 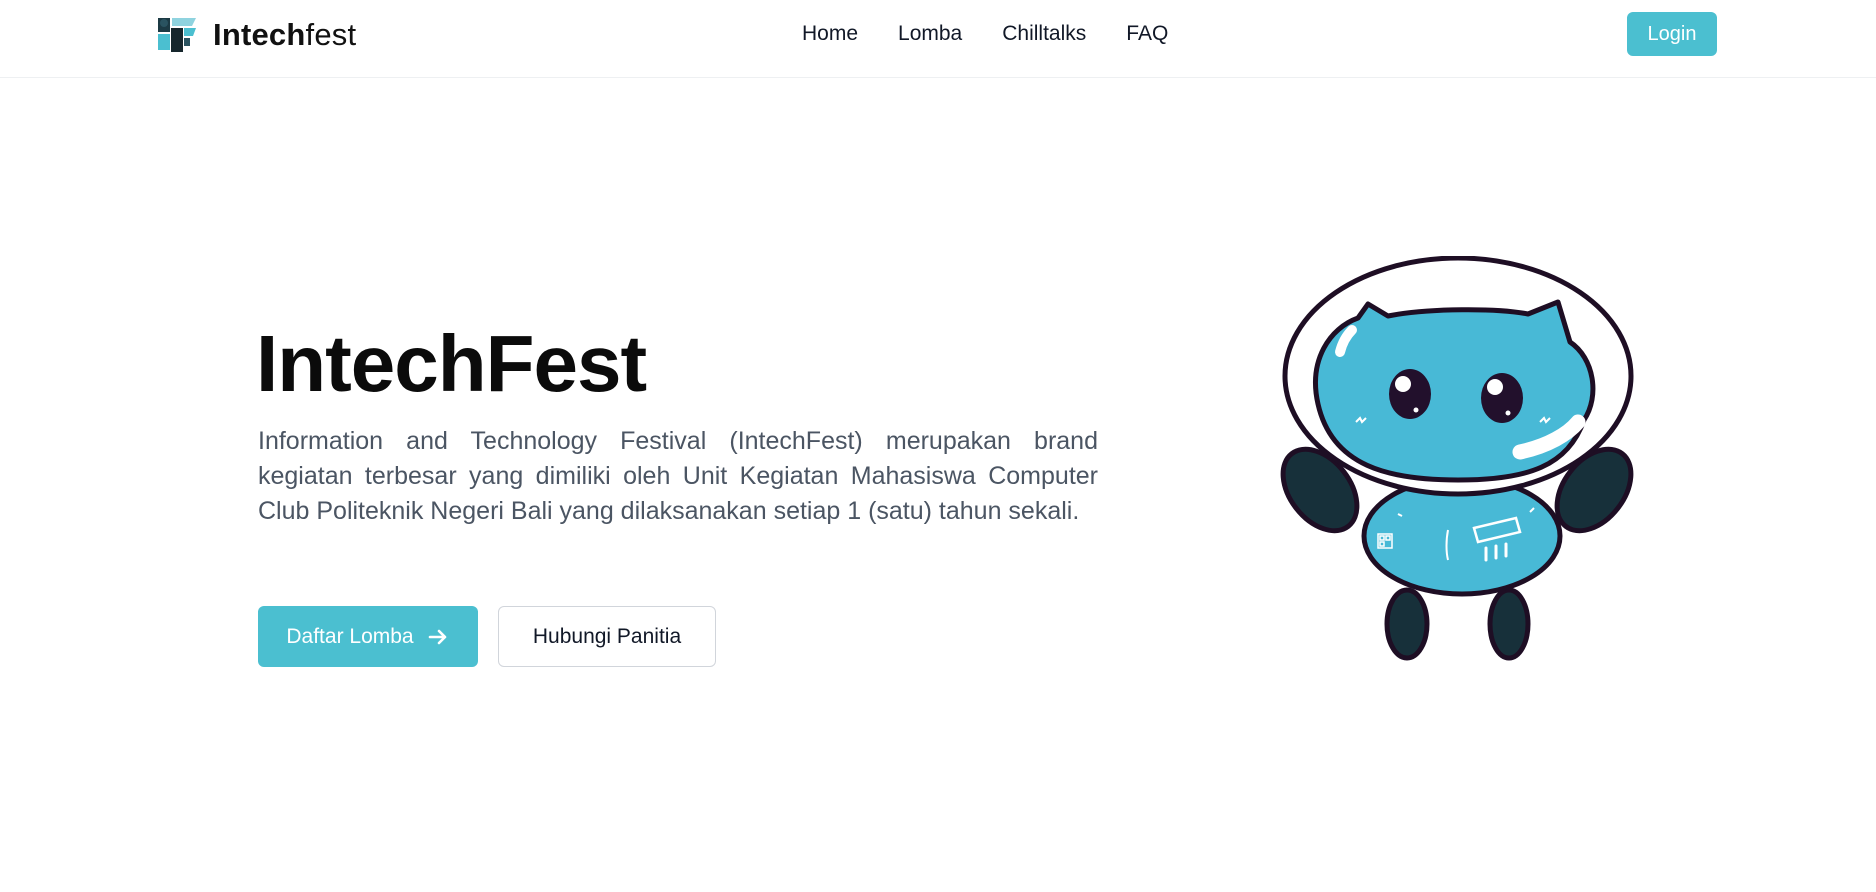 What do you see at coordinates (177, 35) in the screenshot?
I see `intechfest-logo-icon` at bounding box center [177, 35].